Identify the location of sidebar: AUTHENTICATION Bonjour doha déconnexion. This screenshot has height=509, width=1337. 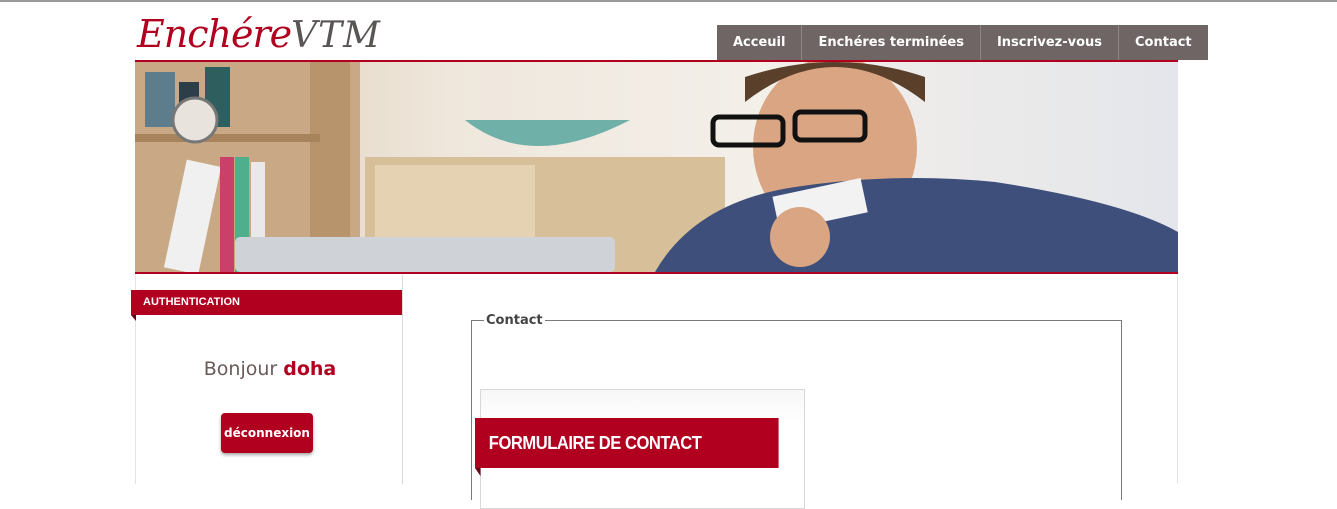
(267, 379).